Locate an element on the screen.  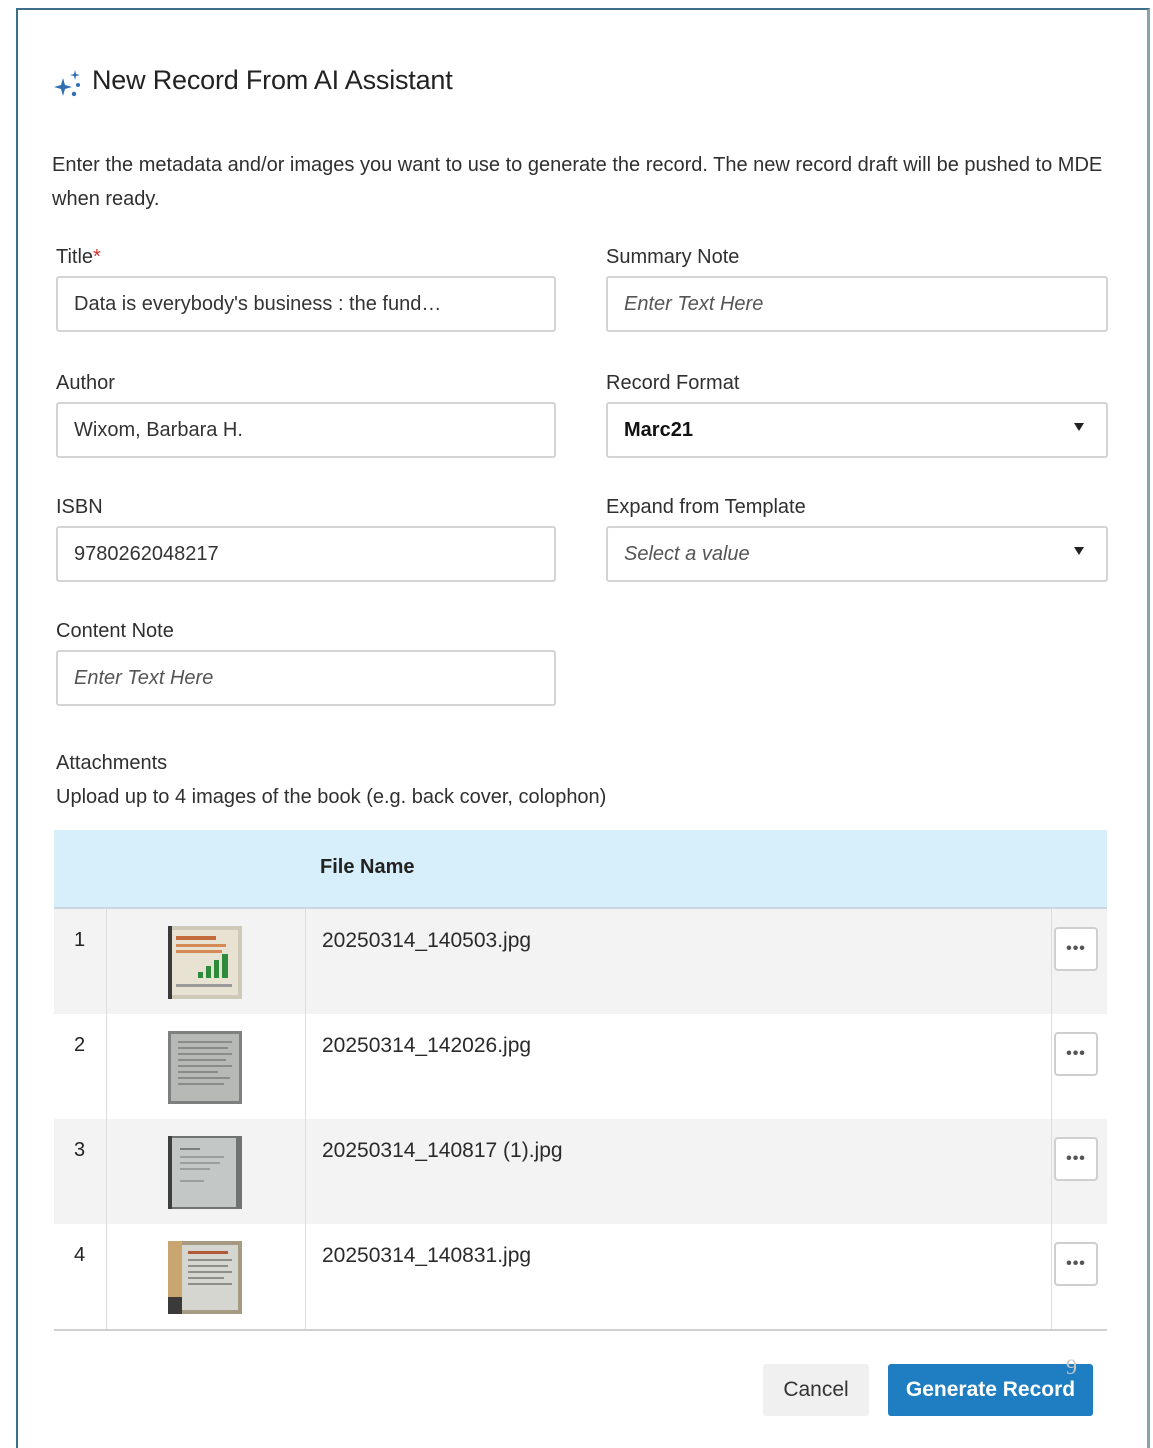
dialog-title: New Record From AI Assistant is located at coordinates (272, 79).